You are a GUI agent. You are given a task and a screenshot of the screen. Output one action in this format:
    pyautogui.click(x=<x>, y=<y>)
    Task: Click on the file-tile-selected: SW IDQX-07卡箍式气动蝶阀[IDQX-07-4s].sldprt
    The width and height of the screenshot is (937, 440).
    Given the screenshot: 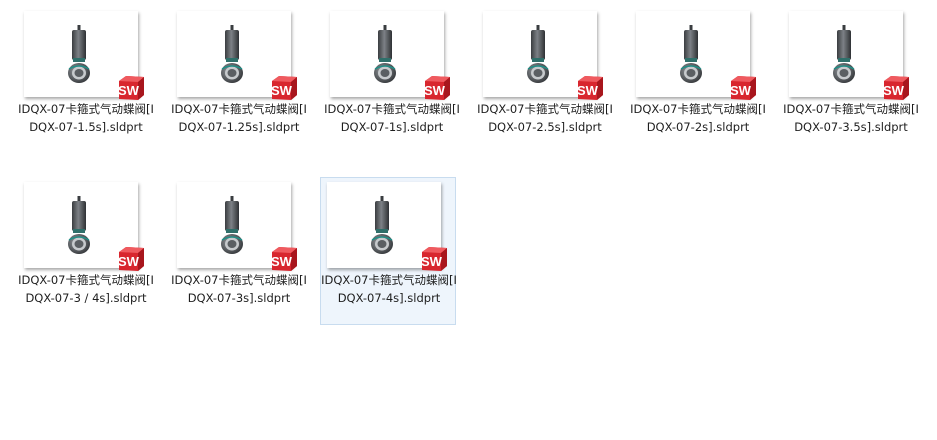 What is the action you would take?
    pyautogui.click(x=388, y=251)
    